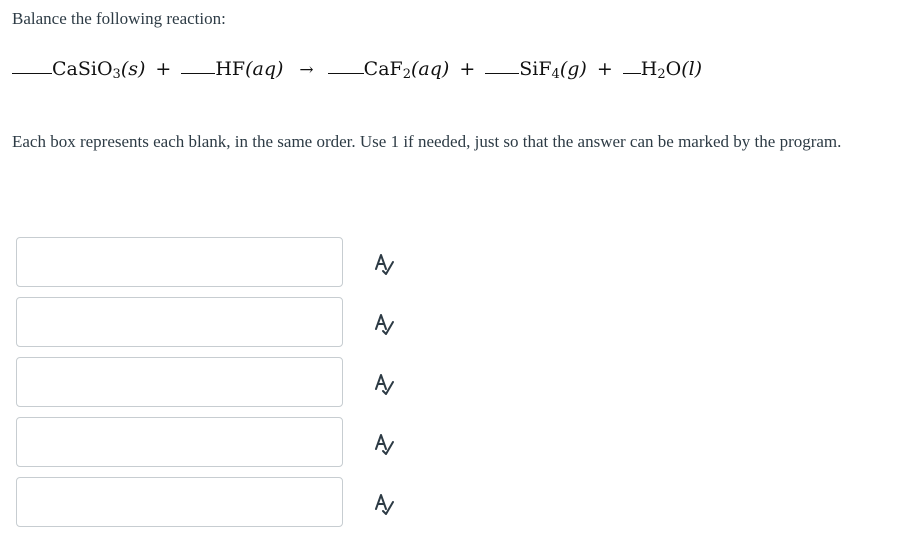 This screenshot has height=542, width=900. What do you see at coordinates (555, 74) in the screenshot?
I see `formula-subscript: 4` at bounding box center [555, 74].